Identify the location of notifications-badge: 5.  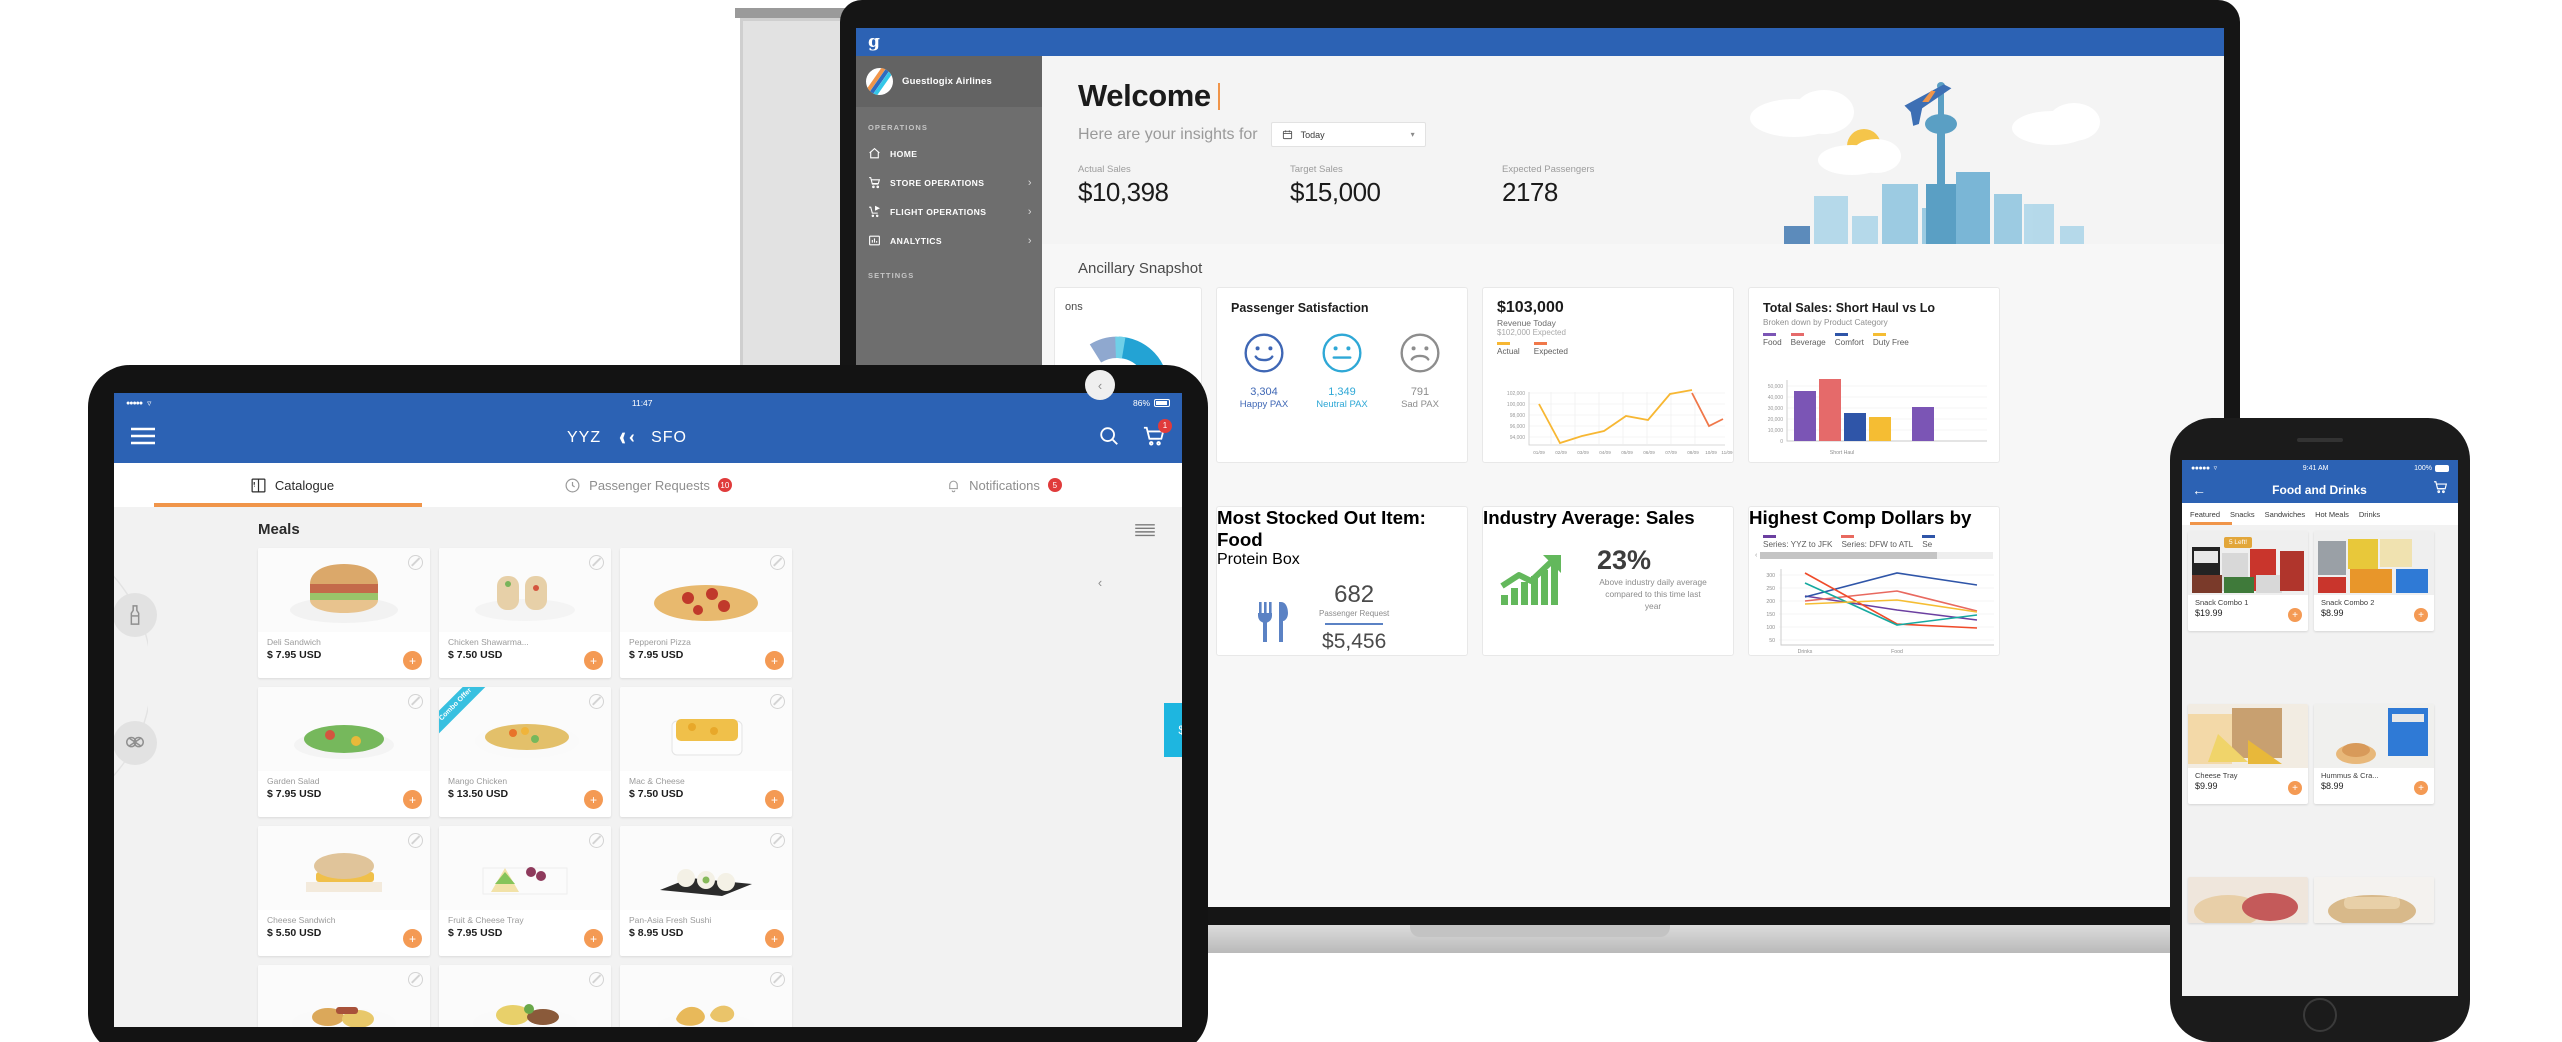
(1054, 485).